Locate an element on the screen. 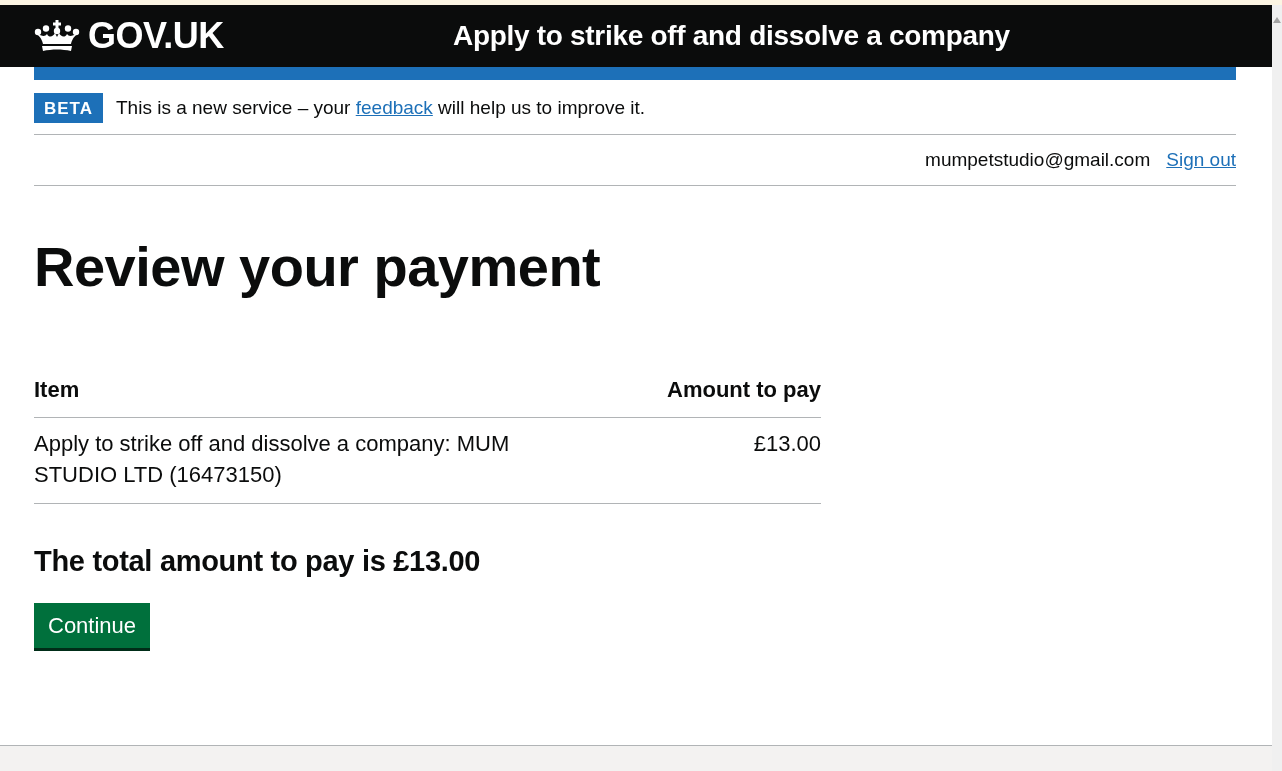 This screenshot has height=771, width=1282. page-title: Review your payment is located at coordinates (318, 267).